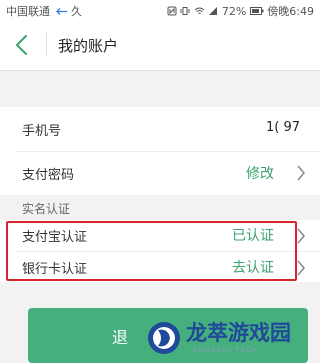 This screenshot has width=320, height=363. Describe the element at coordinates (120, 337) in the screenshot. I see `logout-button-label: 退` at that location.